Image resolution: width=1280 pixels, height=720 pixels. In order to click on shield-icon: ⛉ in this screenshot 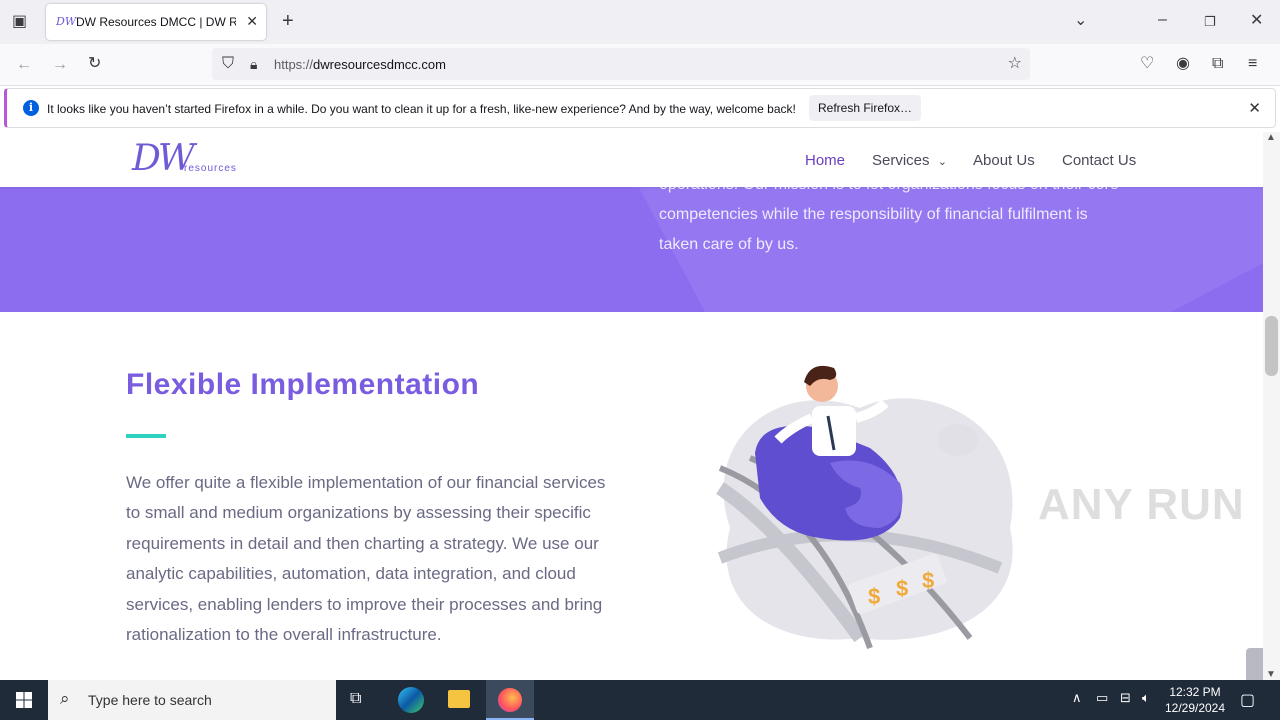, I will do `click(228, 64)`.